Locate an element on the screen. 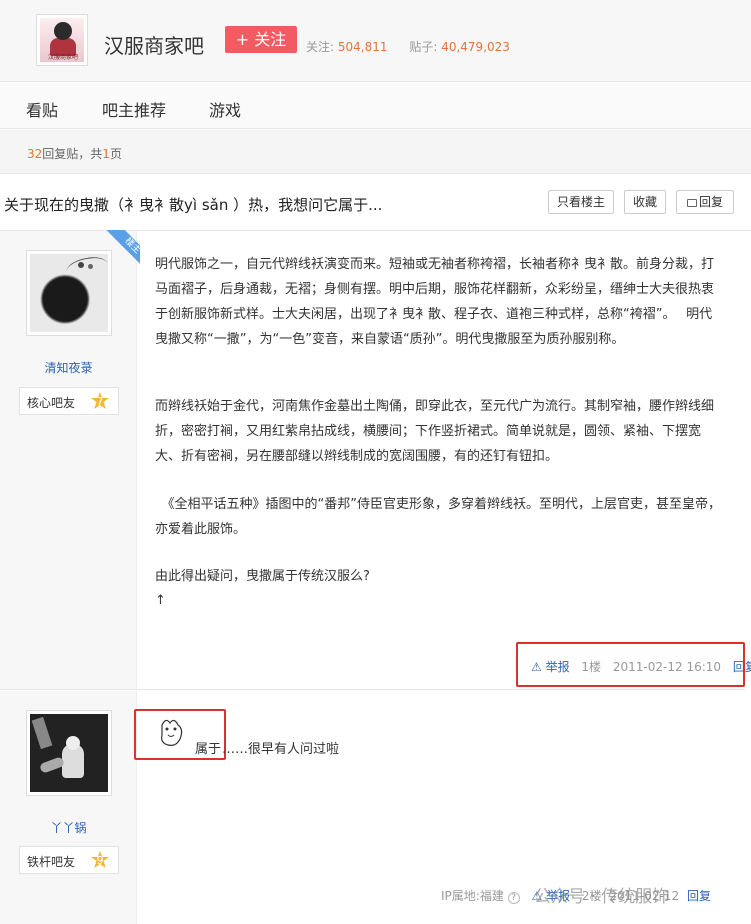 The image size is (751, 924). reply-count-bar: 32回复贴，共1页 is located at coordinates (375, 152).